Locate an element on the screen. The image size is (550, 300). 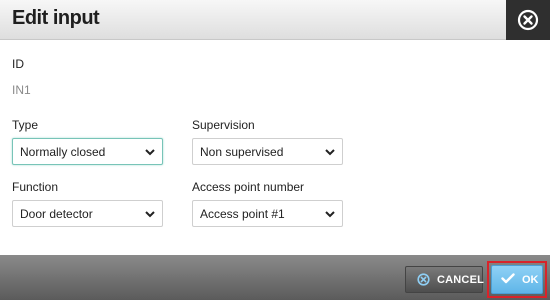
ok-button: OK is located at coordinates (517, 279).